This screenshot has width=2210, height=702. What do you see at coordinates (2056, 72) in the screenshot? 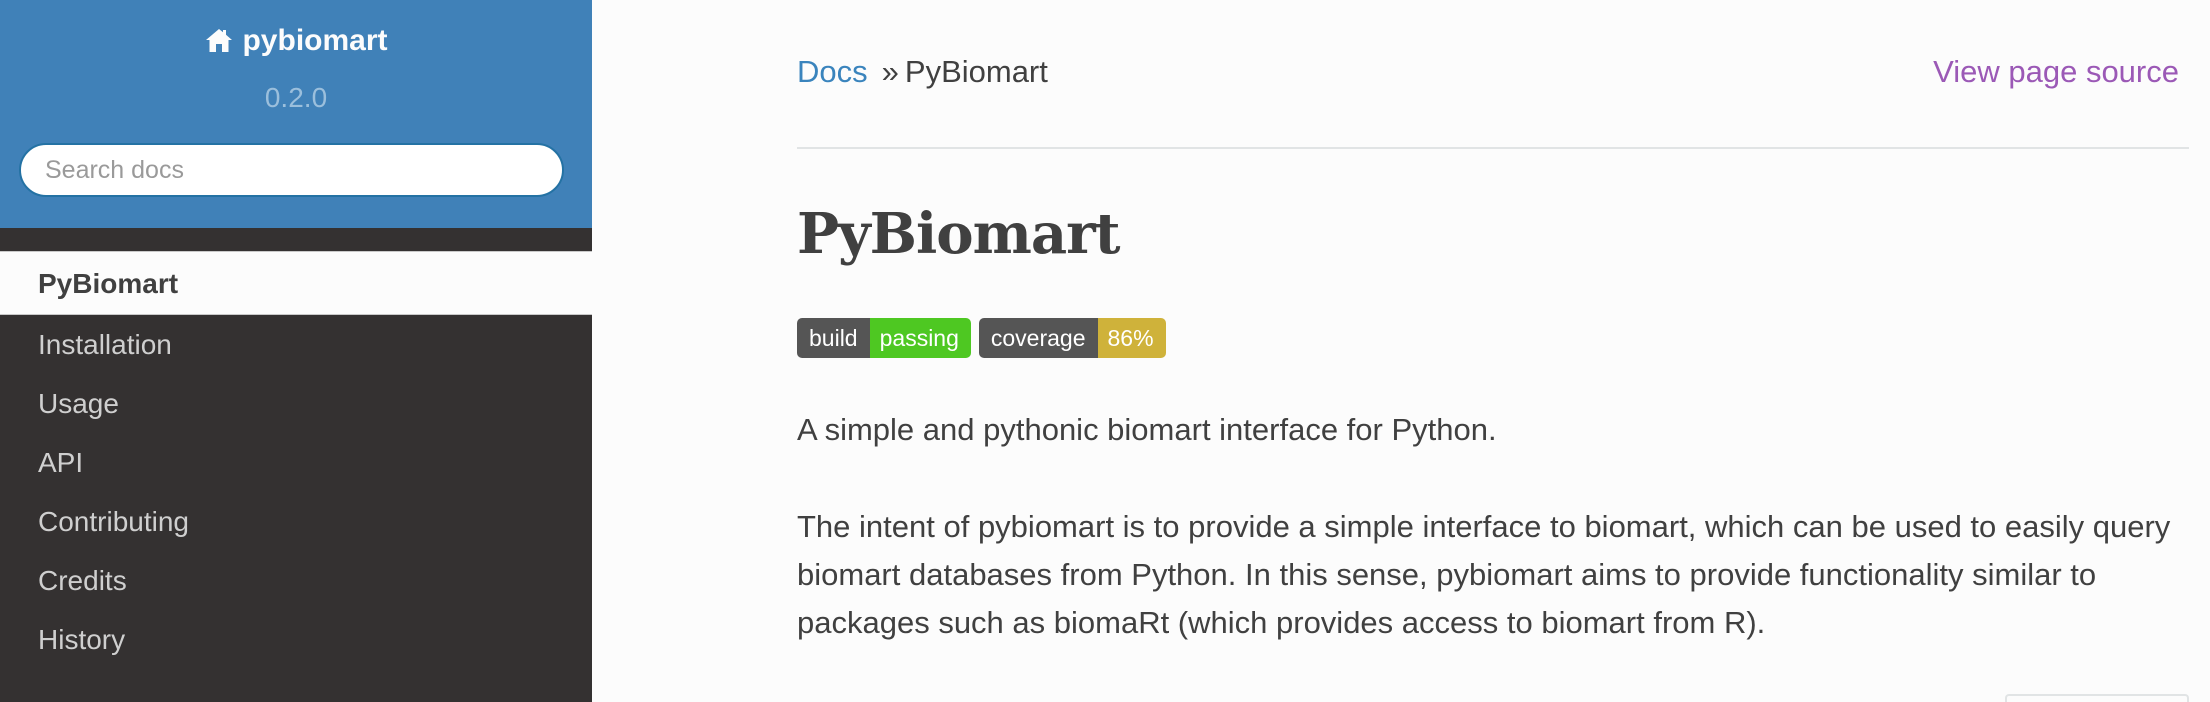
I see `view-page-source-link: View page source` at bounding box center [2056, 72].